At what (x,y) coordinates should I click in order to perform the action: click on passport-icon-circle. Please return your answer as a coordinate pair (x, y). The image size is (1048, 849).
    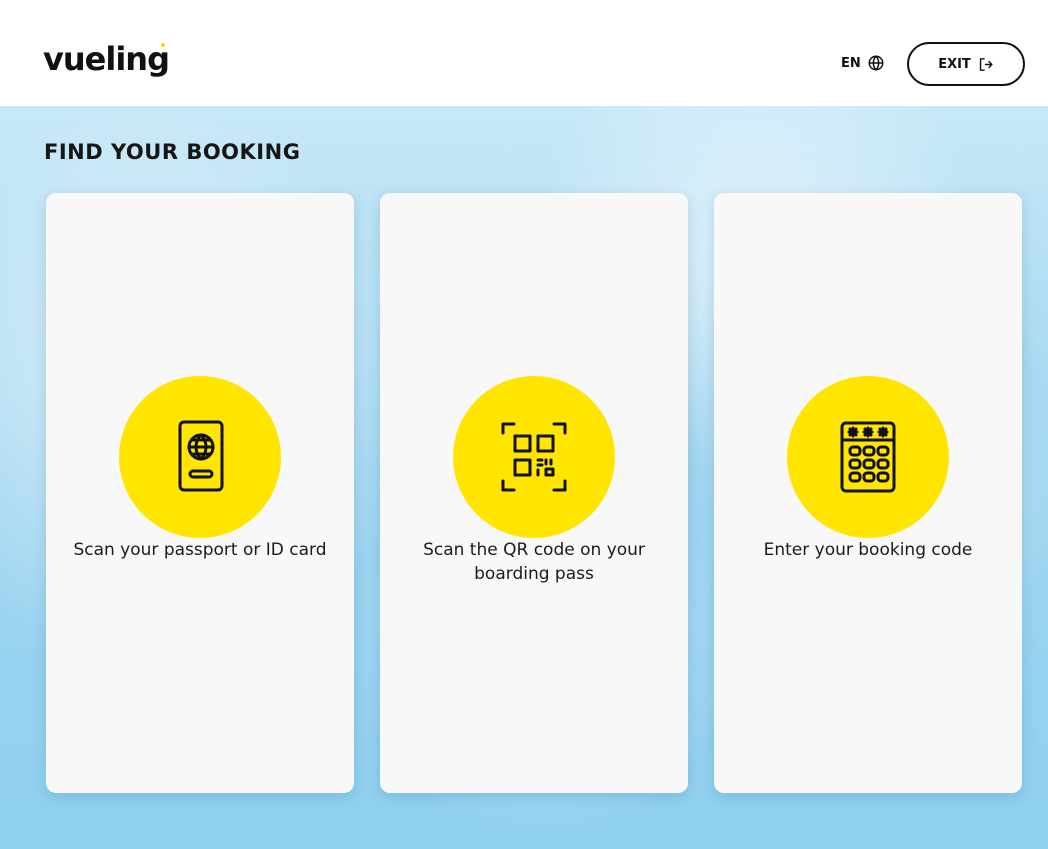
    Looking at the image, I should click on (200, 457).